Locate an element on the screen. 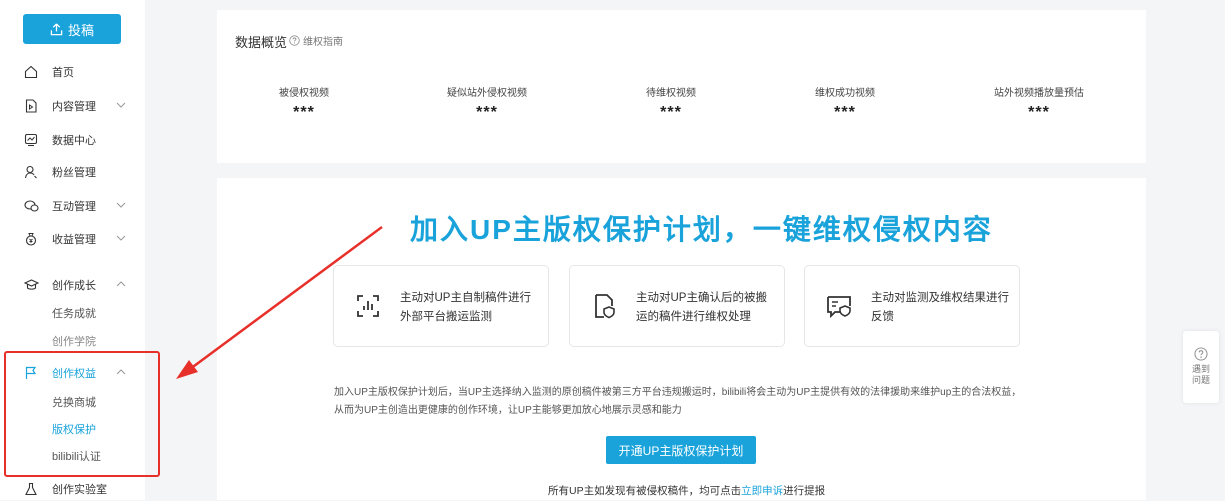  sidebar-item-income: 收益管理 is located at coordinates (72, 239).